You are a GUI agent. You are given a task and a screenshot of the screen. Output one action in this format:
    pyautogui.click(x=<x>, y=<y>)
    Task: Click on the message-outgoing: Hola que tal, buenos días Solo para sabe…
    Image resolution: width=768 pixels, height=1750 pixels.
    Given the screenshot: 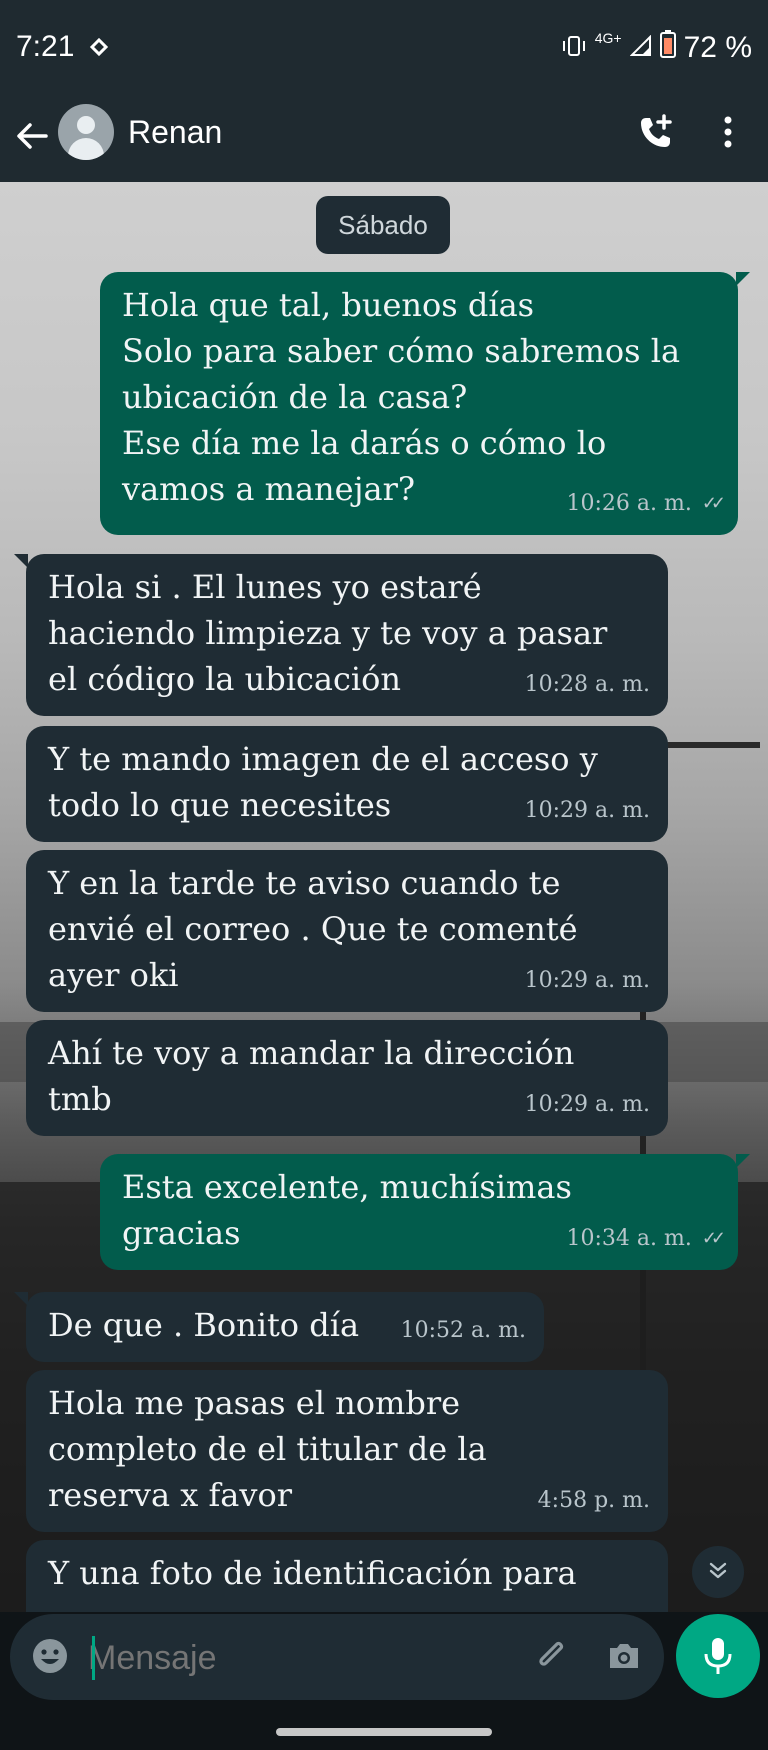 What is the action you would take?
    pyautogui.click(x=425, y=403)
    